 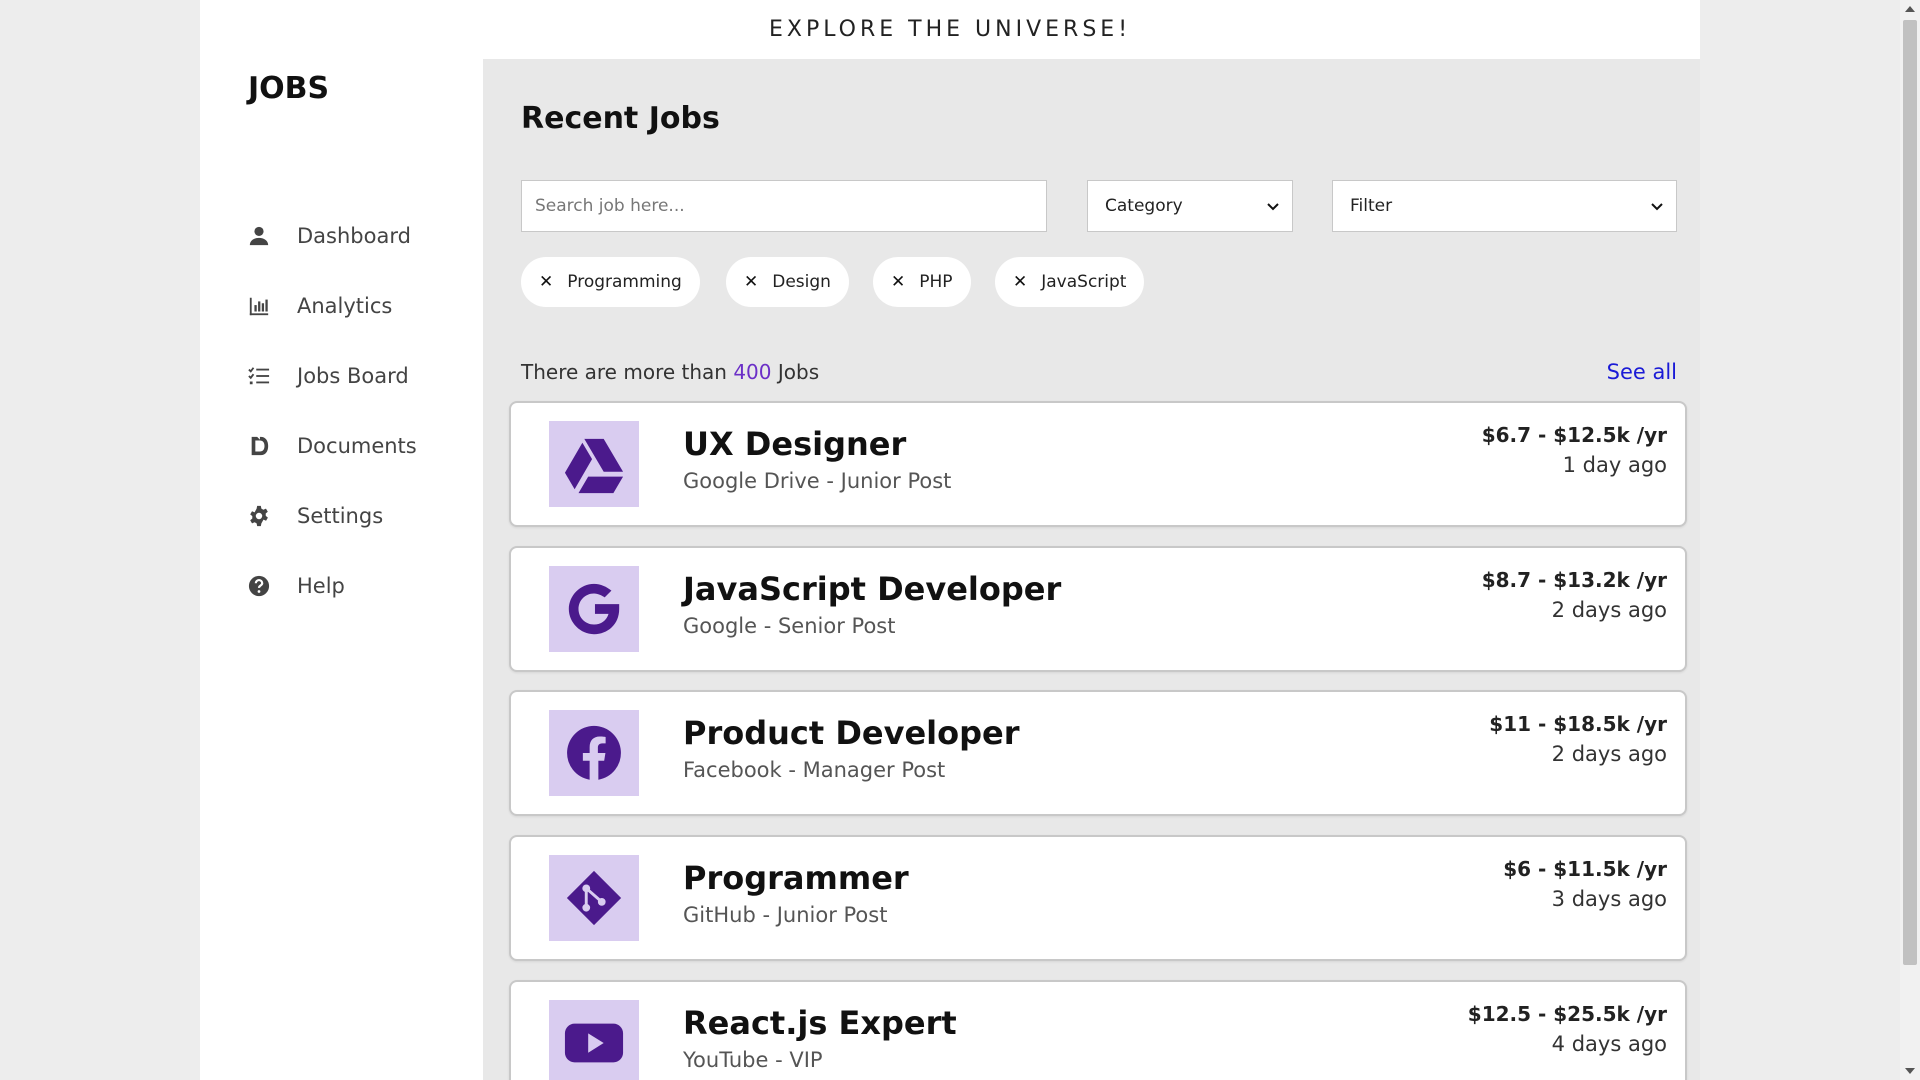 I want to click on app-logo: JOBS, so click(x=288, y=88).